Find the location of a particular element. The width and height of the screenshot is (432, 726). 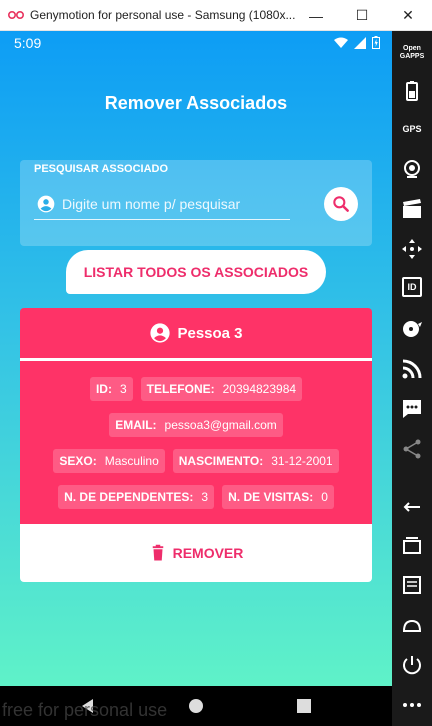

dependents-label: N. DE DEPENDENTES: is located at coordinates (129, 497).